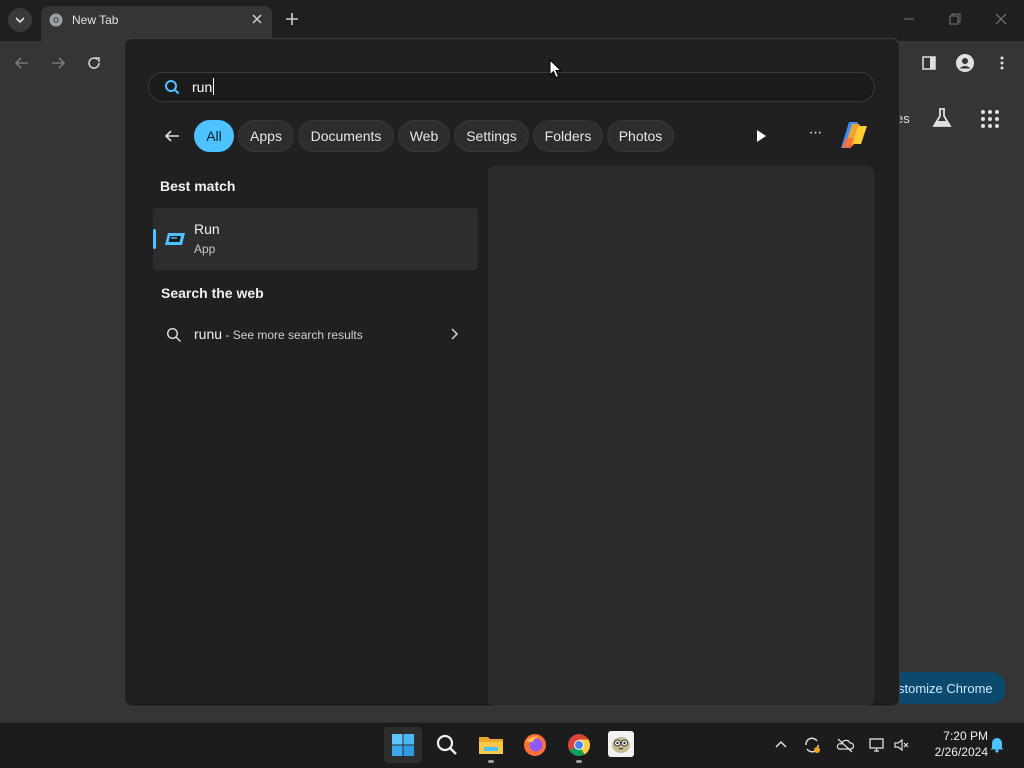 This screenshot has height=768, width=1024. I want to click on chevron-up-icon, so click(781, 745).